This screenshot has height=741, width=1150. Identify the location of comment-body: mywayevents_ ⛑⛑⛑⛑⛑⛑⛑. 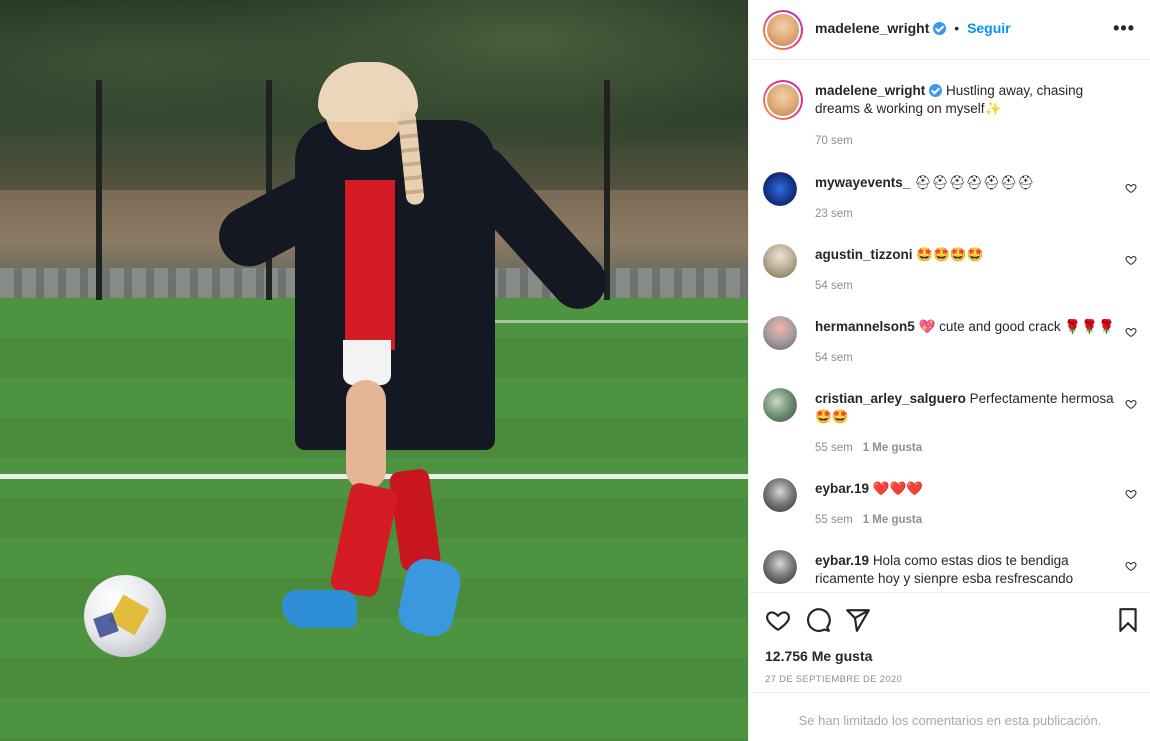
(965, 183).